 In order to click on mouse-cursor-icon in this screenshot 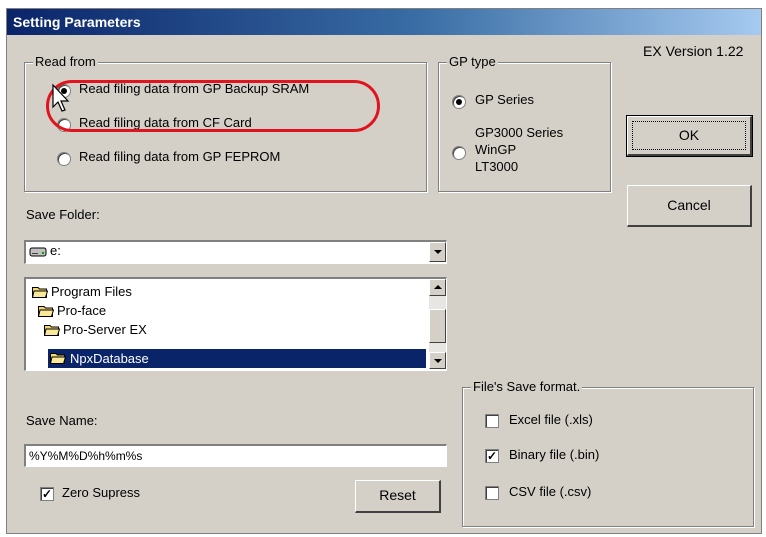, I will do `click(61, 97)`.